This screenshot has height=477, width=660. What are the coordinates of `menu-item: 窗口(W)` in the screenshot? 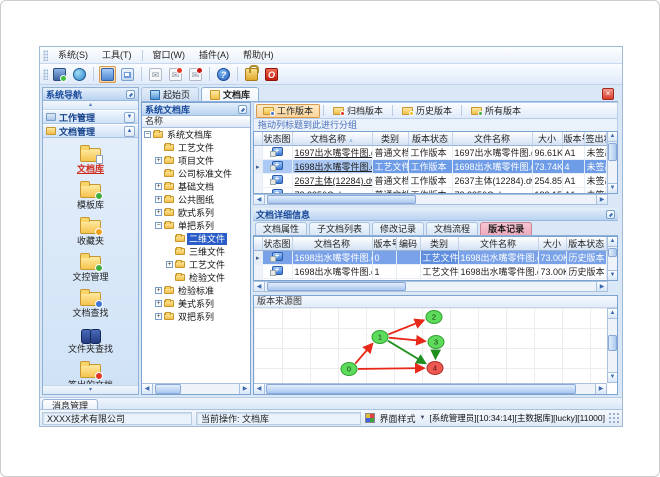 It's located at (169, 55).